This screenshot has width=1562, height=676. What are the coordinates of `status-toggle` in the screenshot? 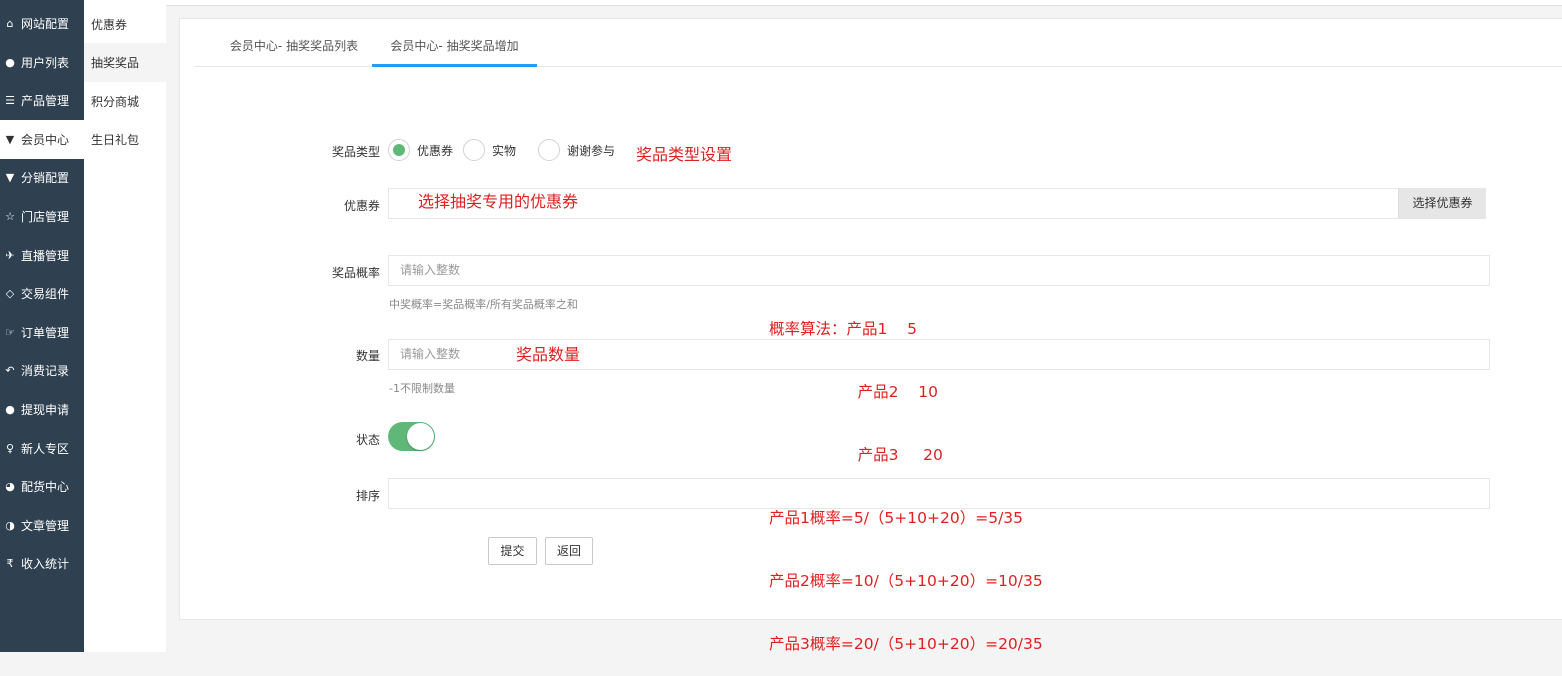 It's located at (411, 436).